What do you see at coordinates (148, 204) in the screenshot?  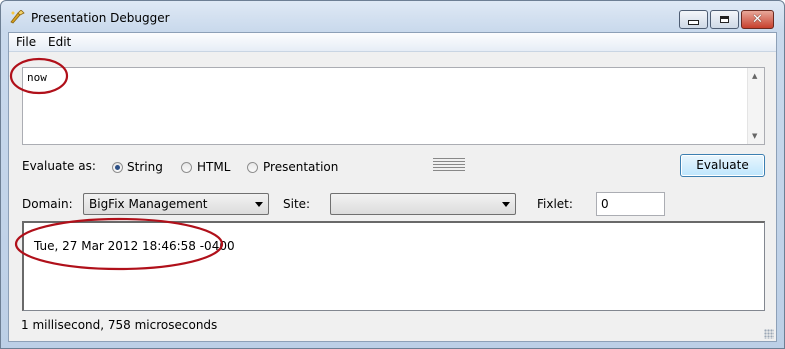 I see `domain-select-value: BigFix Management` at bounding box center [148, 204].